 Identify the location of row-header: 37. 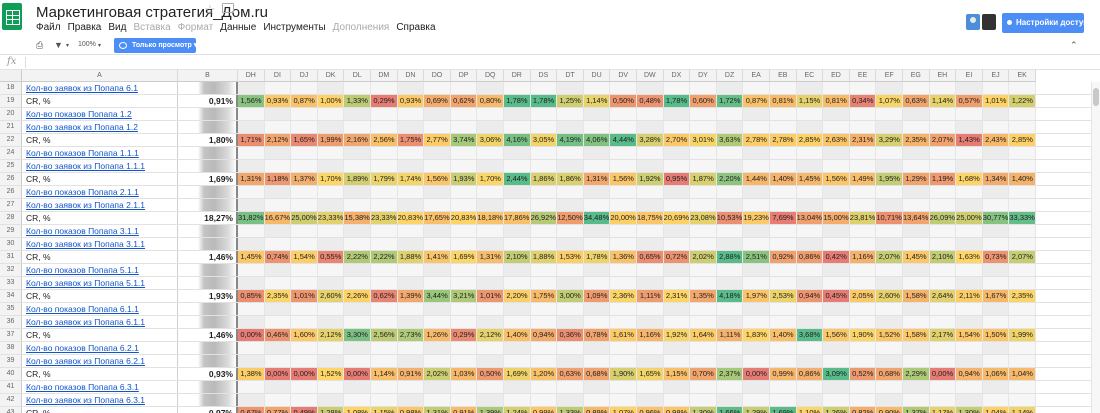
(11, 335).